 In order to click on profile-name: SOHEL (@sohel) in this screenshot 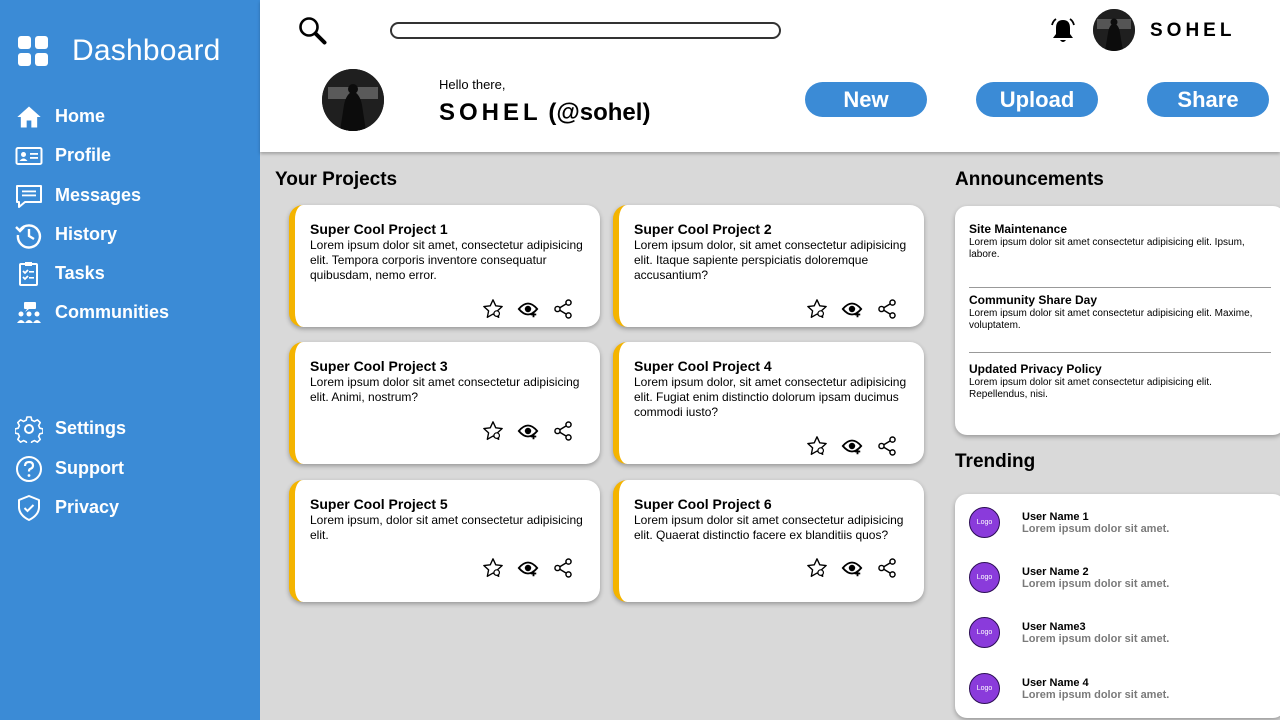, I will do `click(544, 113)`.